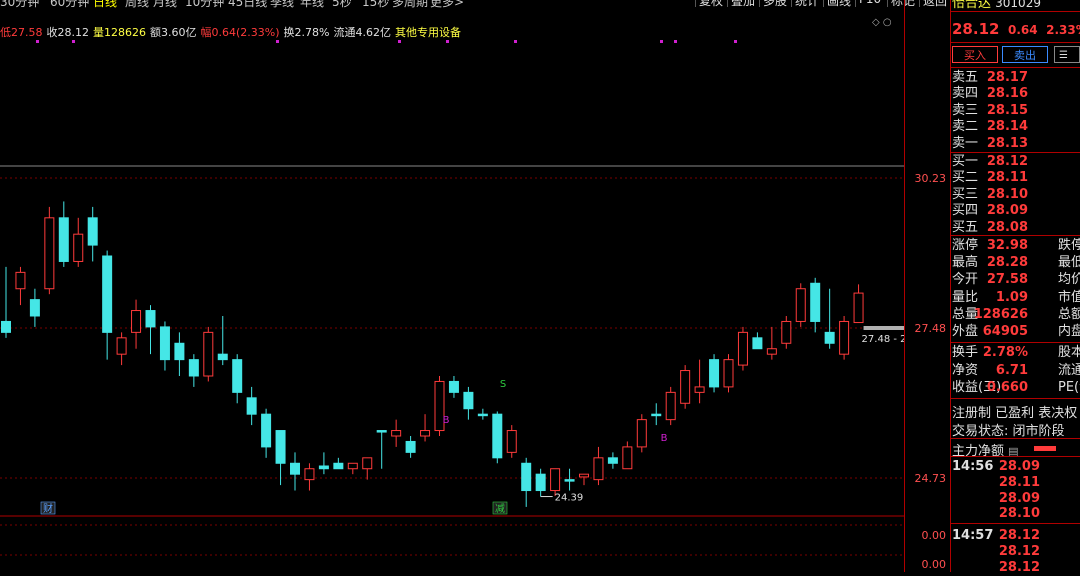 The height and width of the screenshot is (576, 1080). Describe the element at coordinates (137, 4) in the screenshot. I see `tab-period-3: 周线` at that location.